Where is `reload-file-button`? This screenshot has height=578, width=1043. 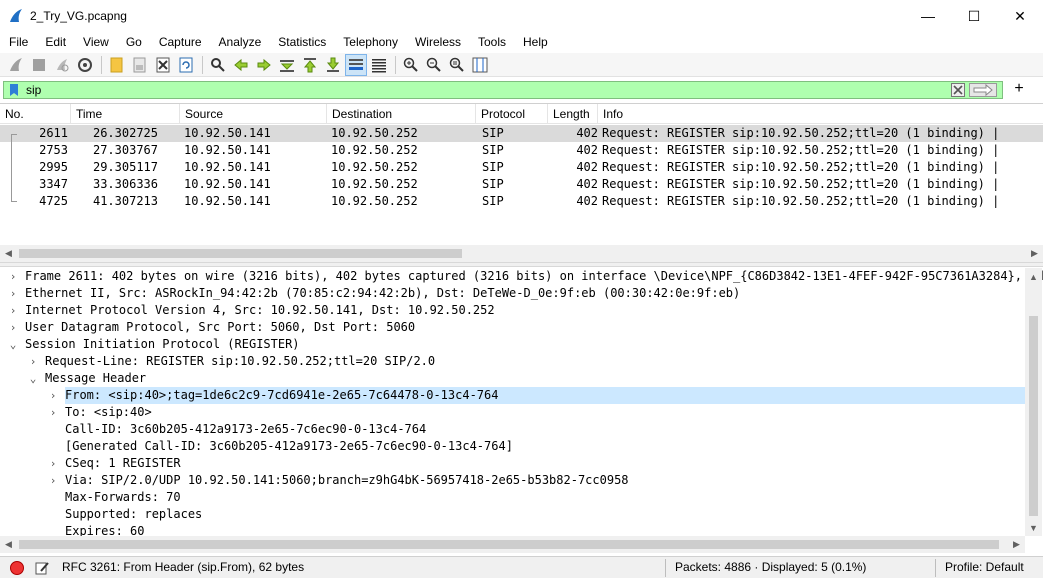 reload-file-button is located at coordinates (186, 65).